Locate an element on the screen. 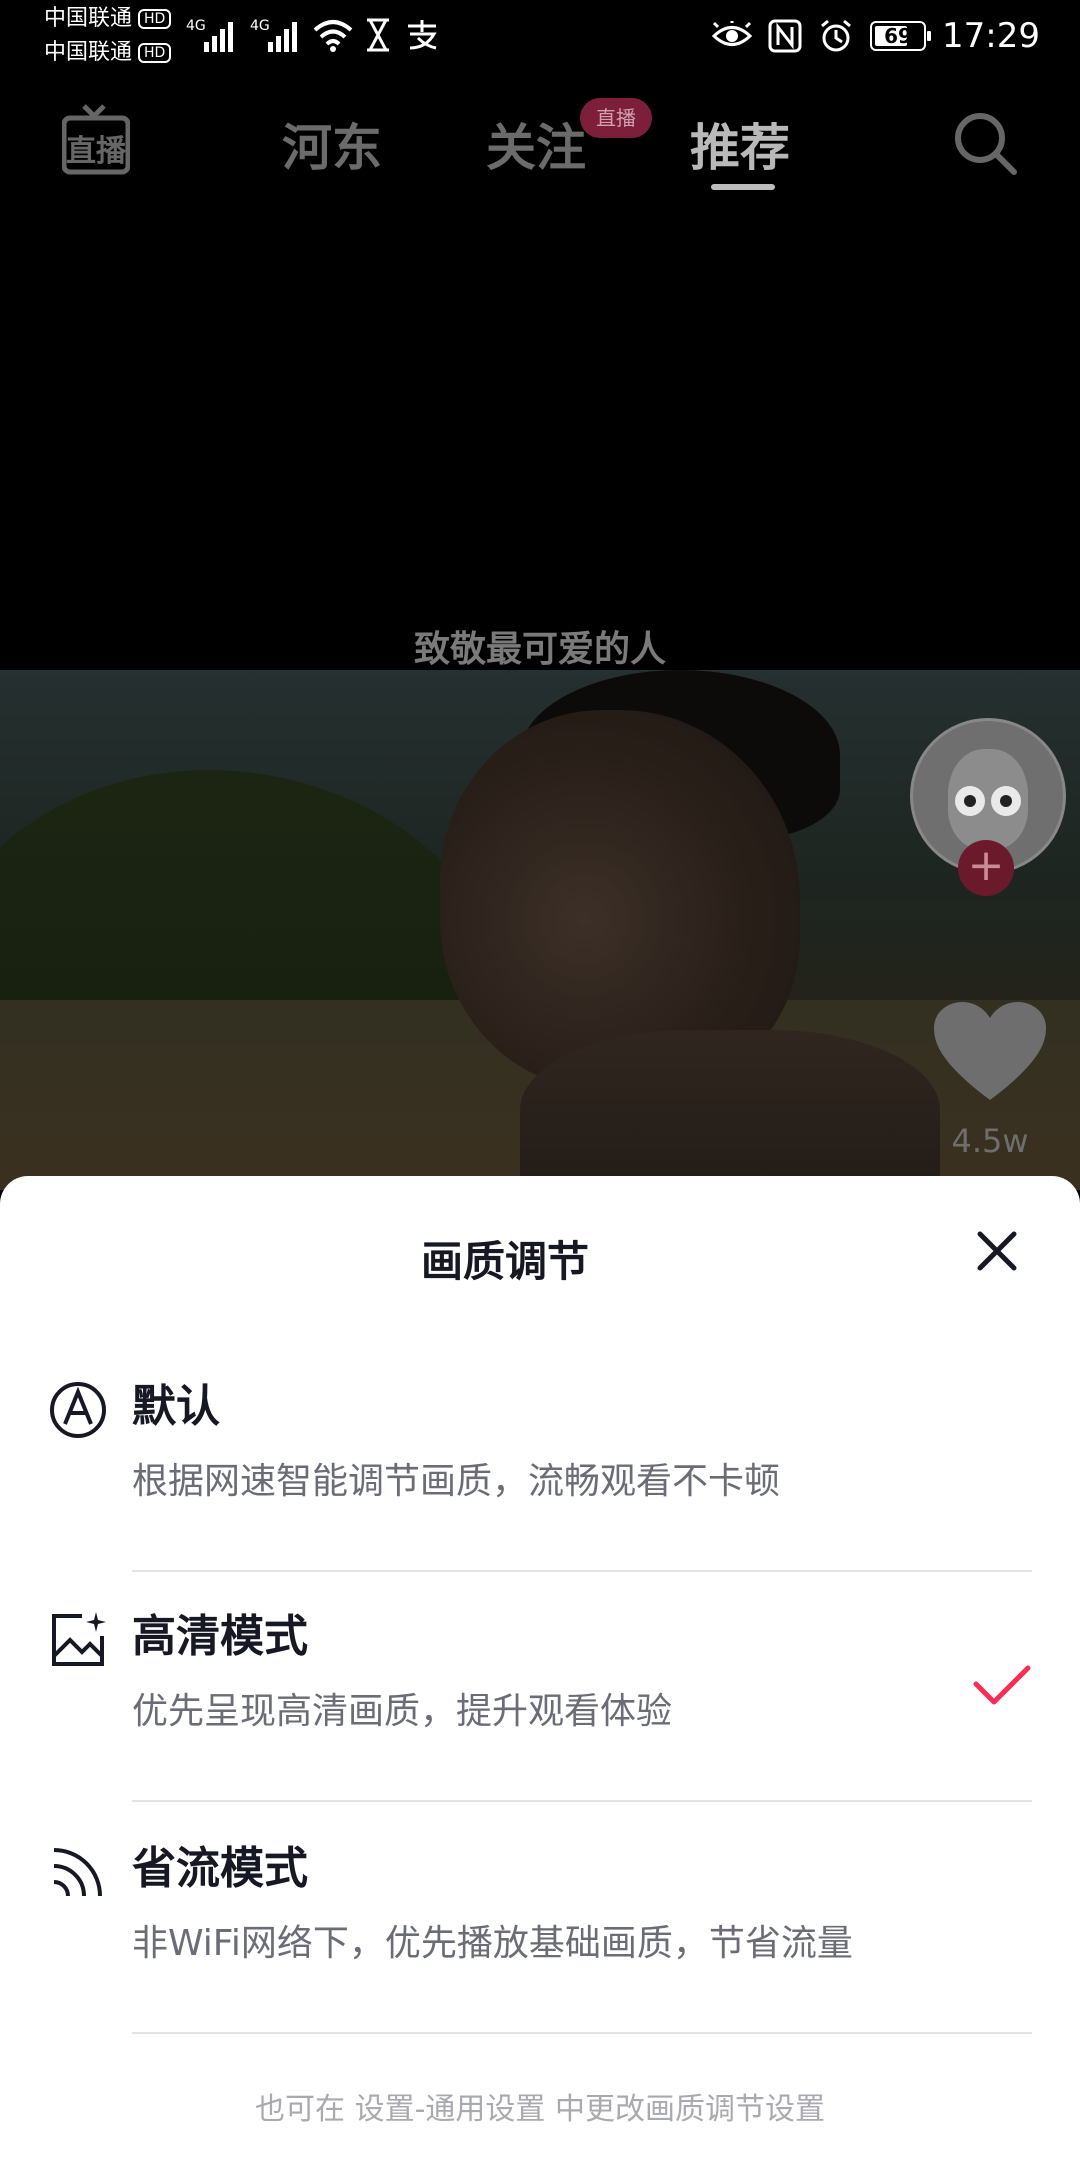  close-button is located at coordinates (997, 1251).